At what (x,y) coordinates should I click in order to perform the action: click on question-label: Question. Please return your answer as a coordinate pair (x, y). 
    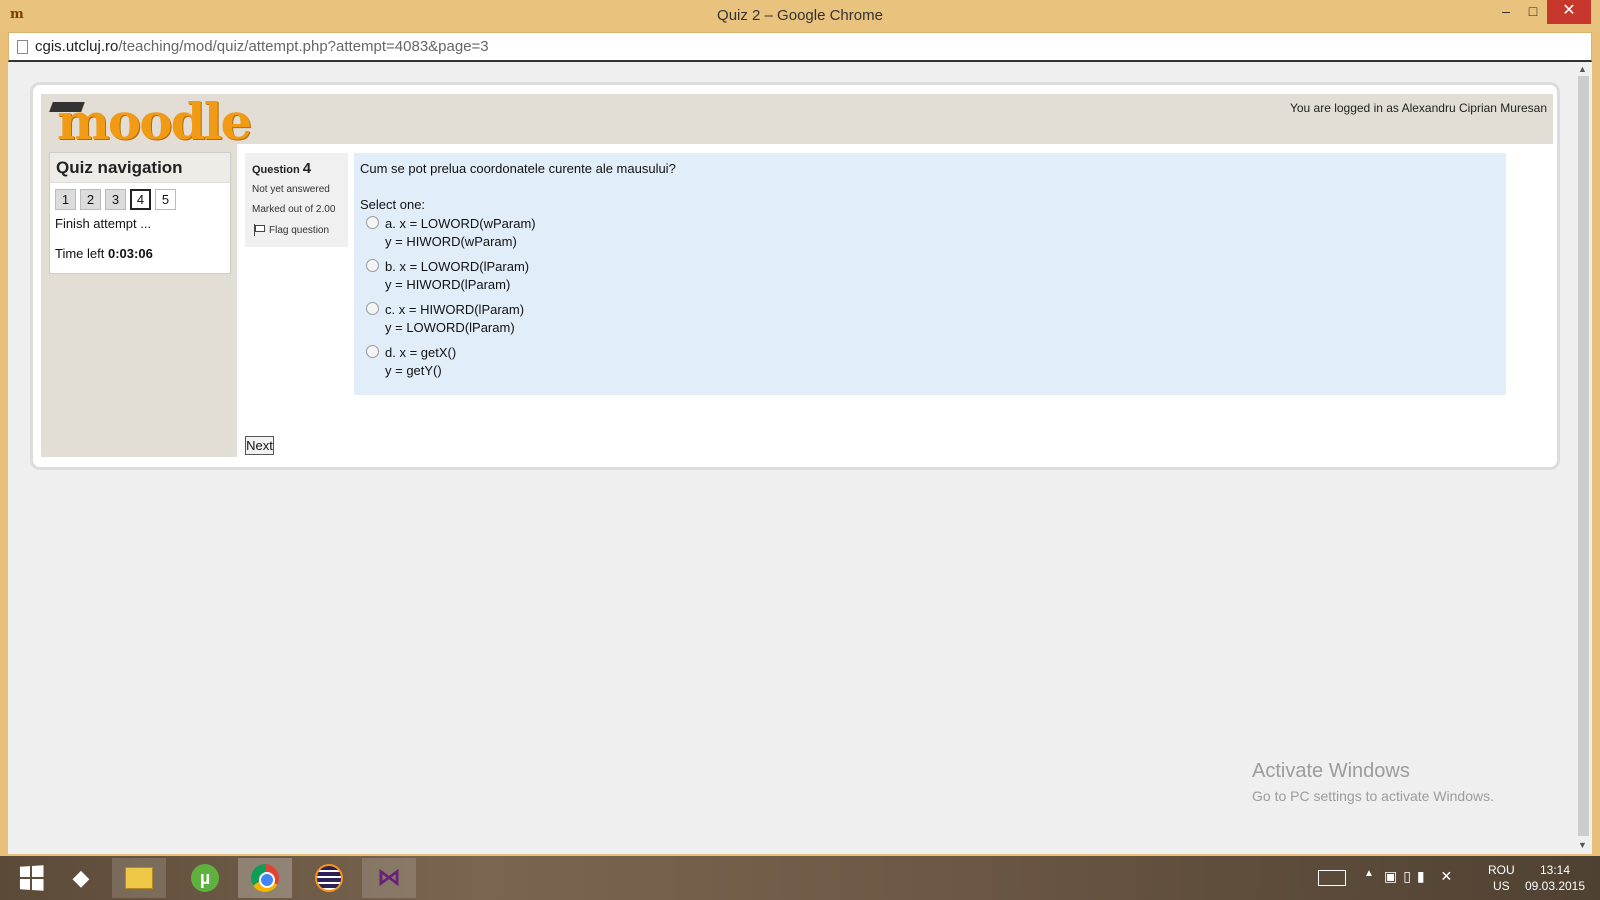
    Looking at the image, I should click on (276, 170).